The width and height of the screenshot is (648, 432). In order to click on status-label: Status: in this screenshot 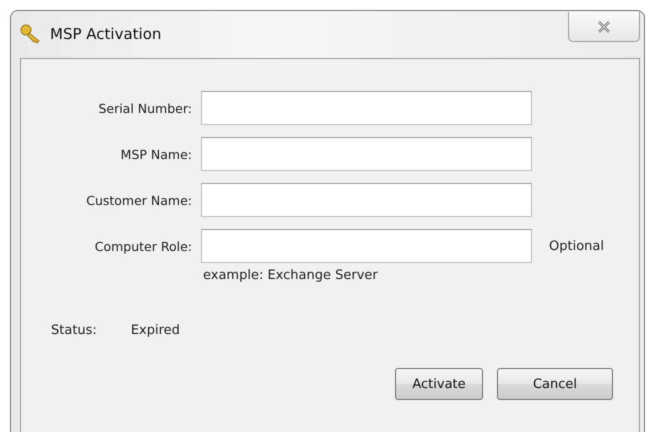, I will do `click(74, 330)`.